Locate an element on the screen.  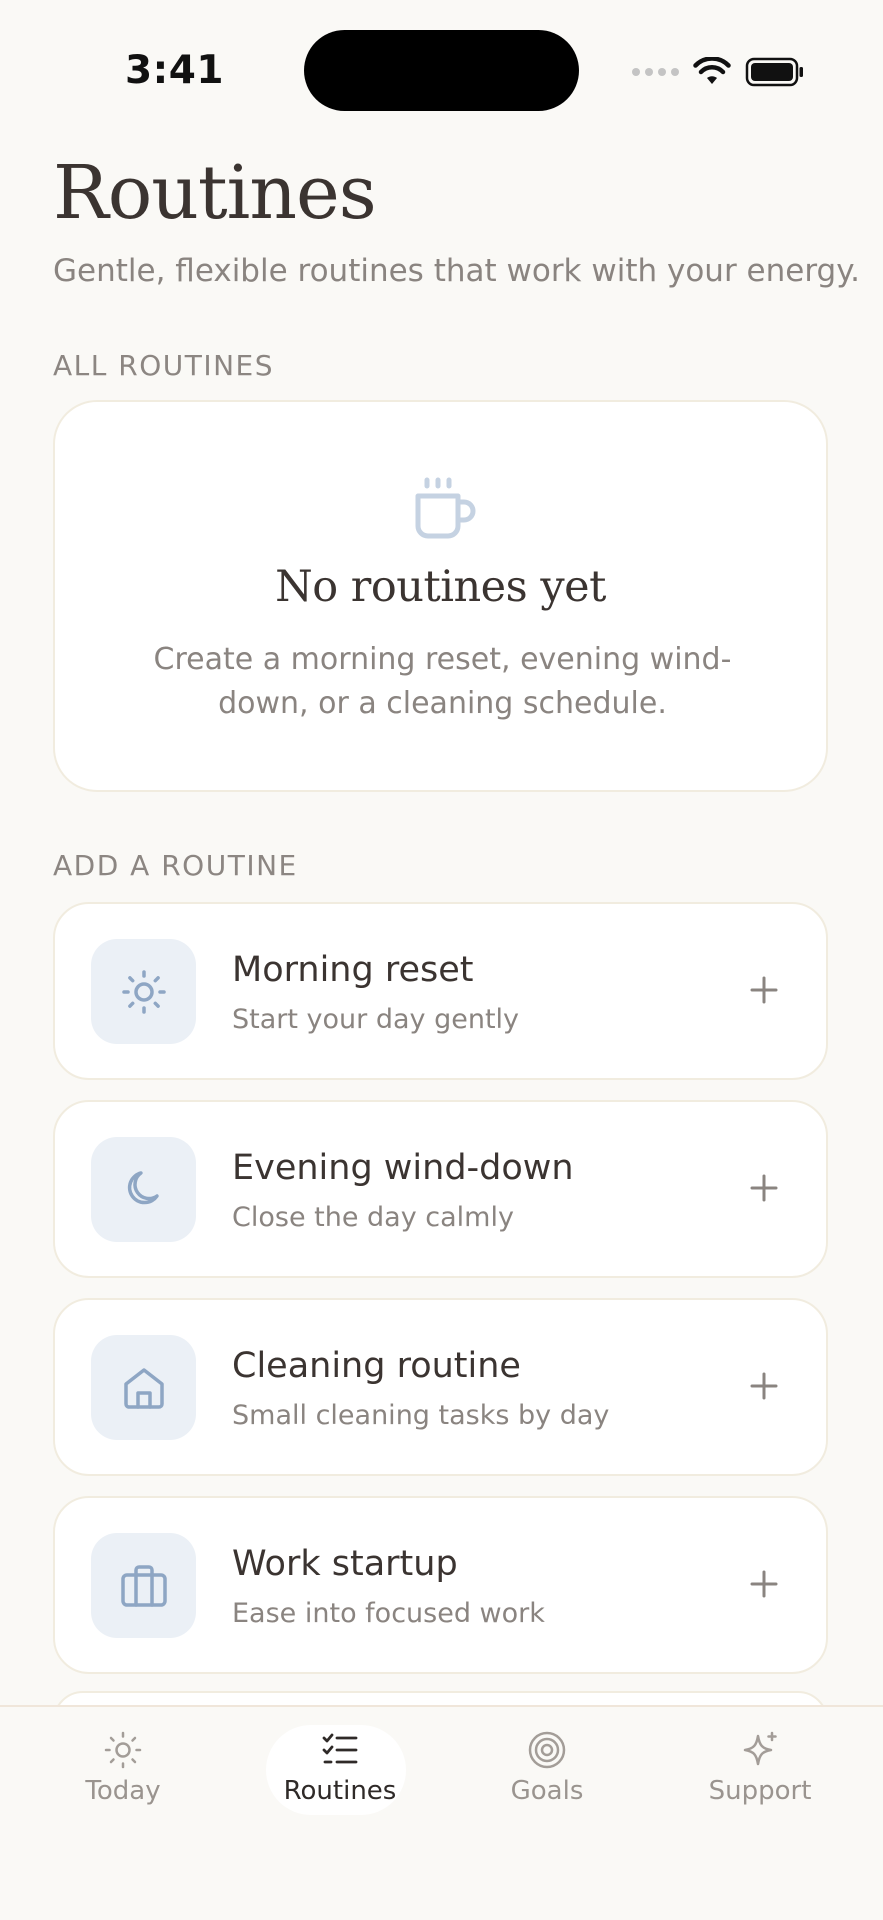
wifi-icon is located at coordinates (712, 70).